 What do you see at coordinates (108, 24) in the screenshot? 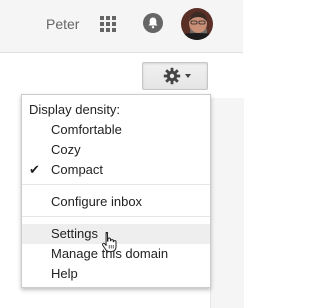
I see `apps-grid-icon` at bounding box center [108, 24].